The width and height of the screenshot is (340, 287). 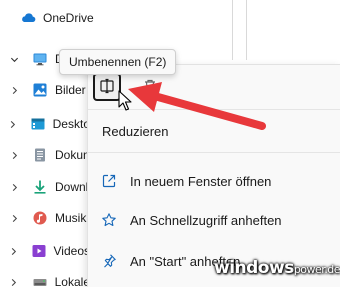 I want to click on mouse-cursor-icon, so click(x=125, y=100).